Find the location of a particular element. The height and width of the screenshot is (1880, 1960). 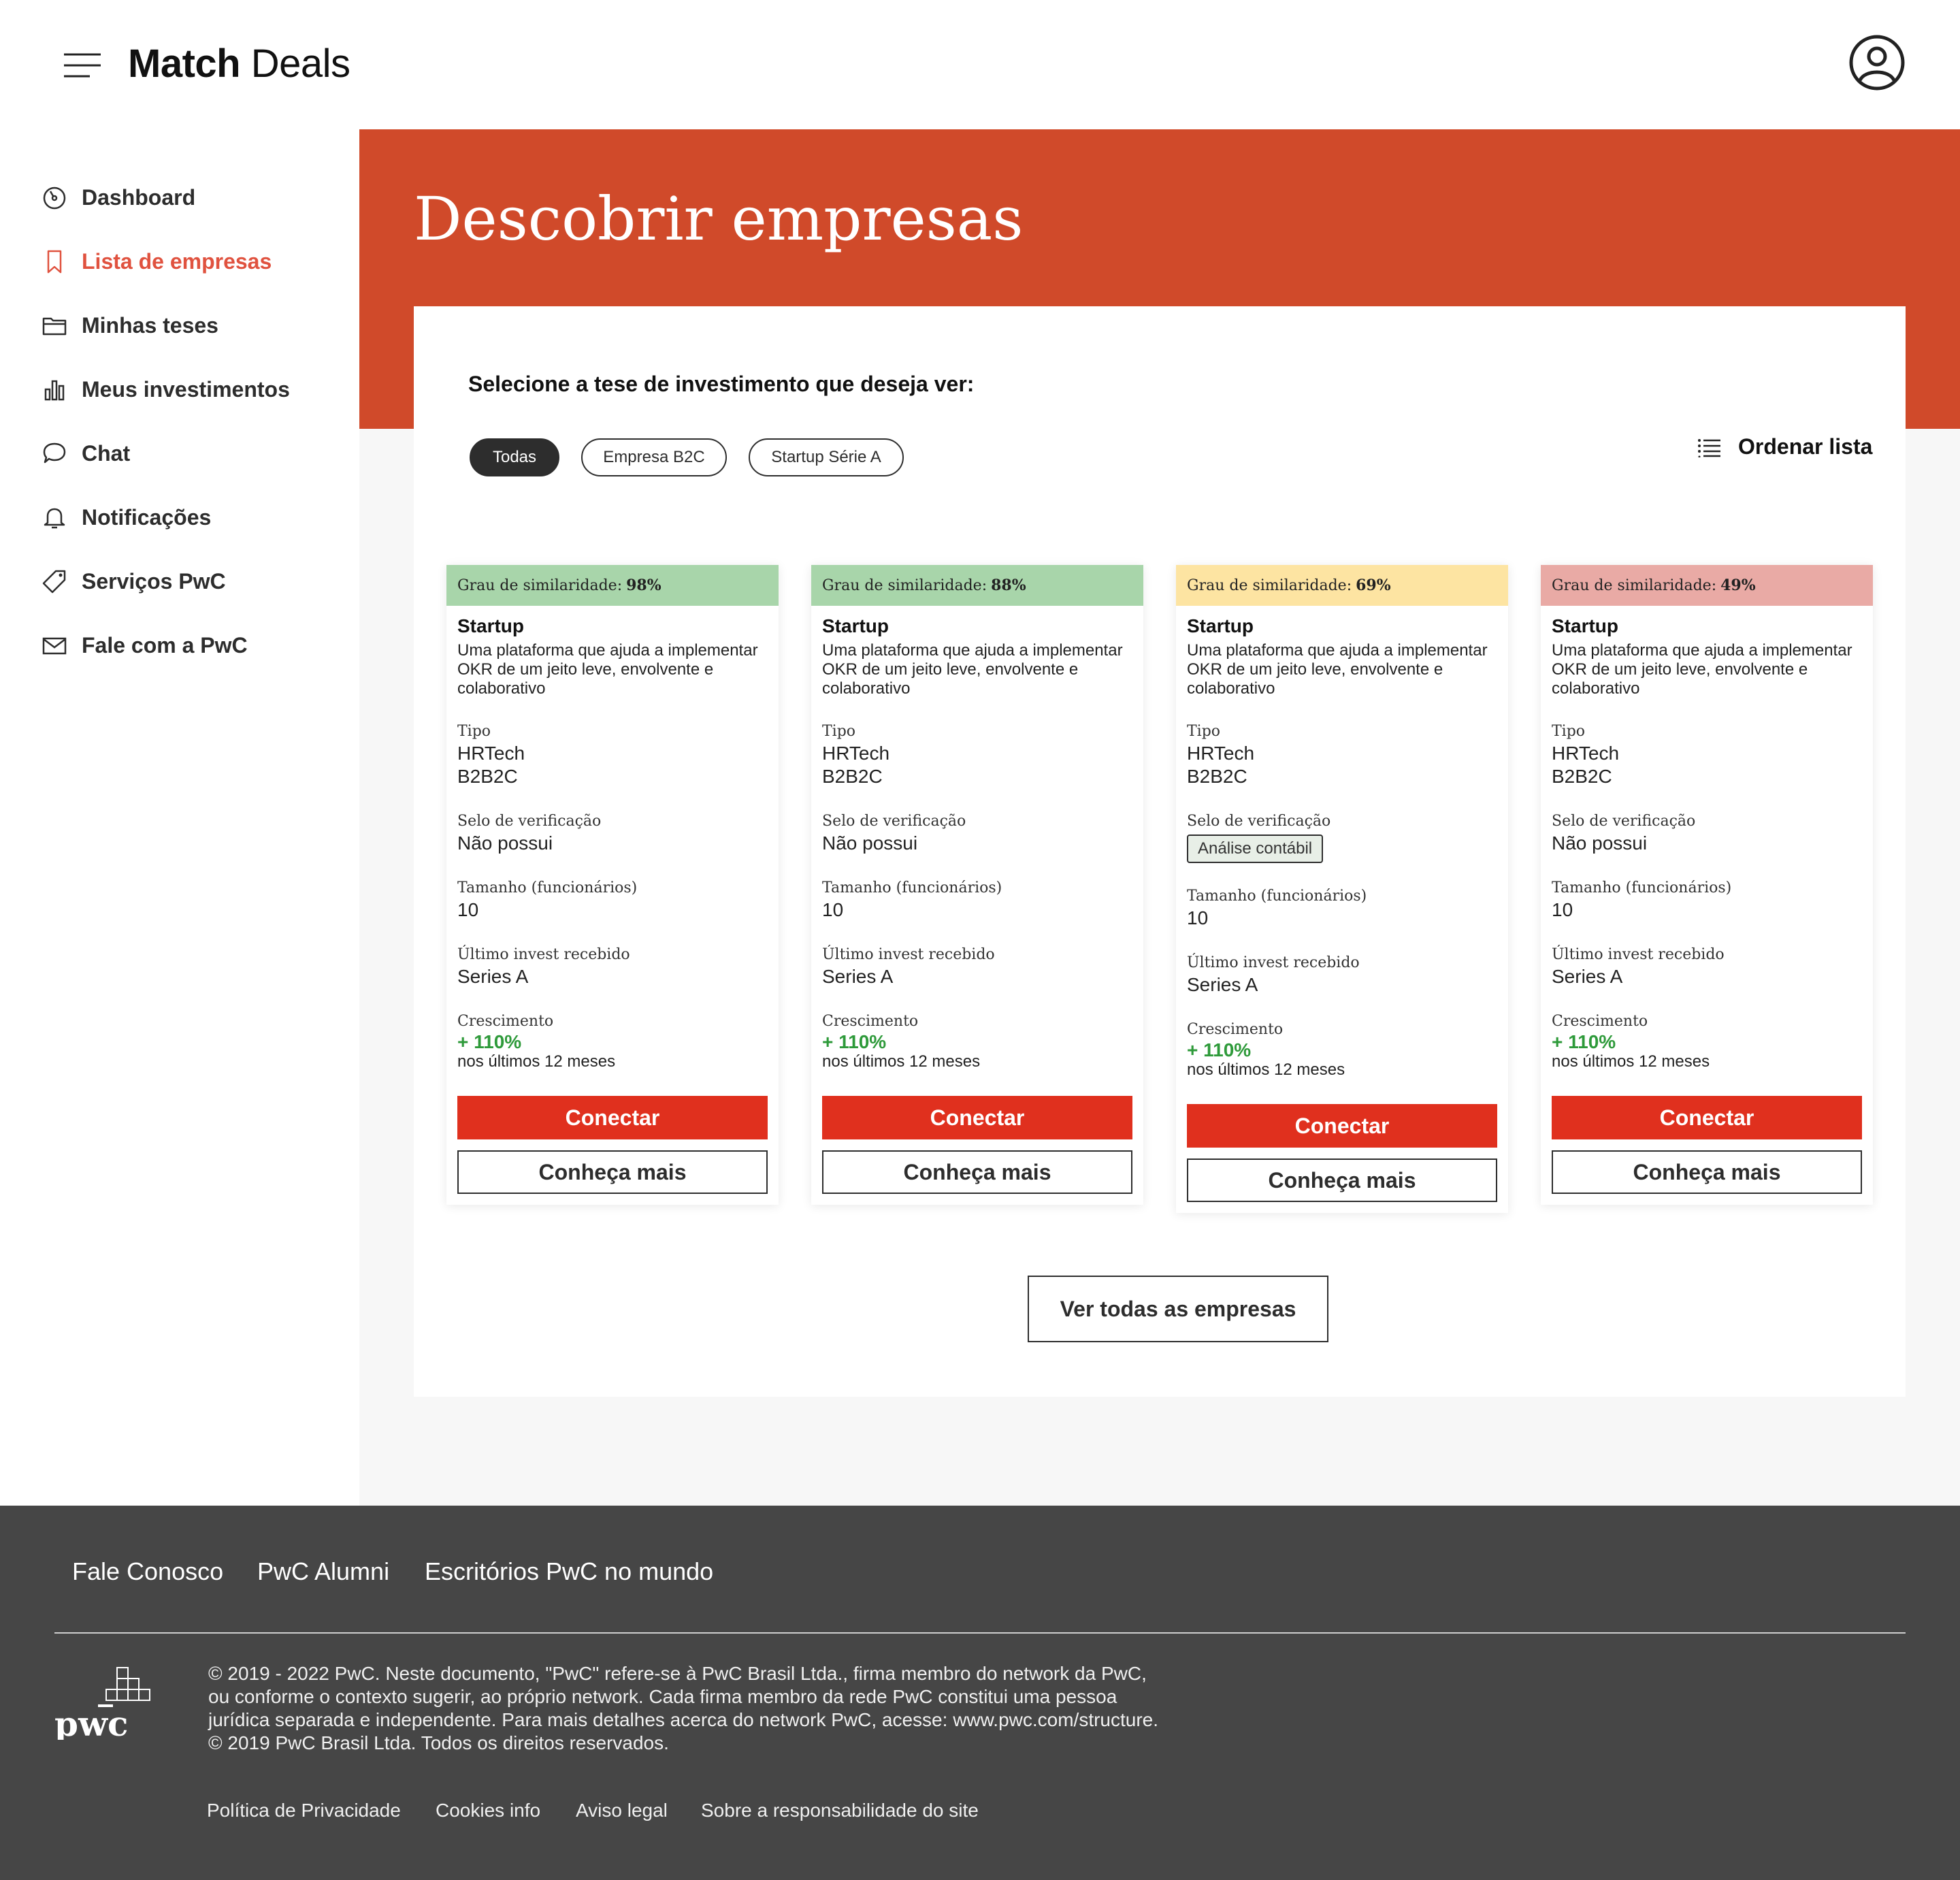

similarity-value: 49% is located at coordinates (1738, 585).